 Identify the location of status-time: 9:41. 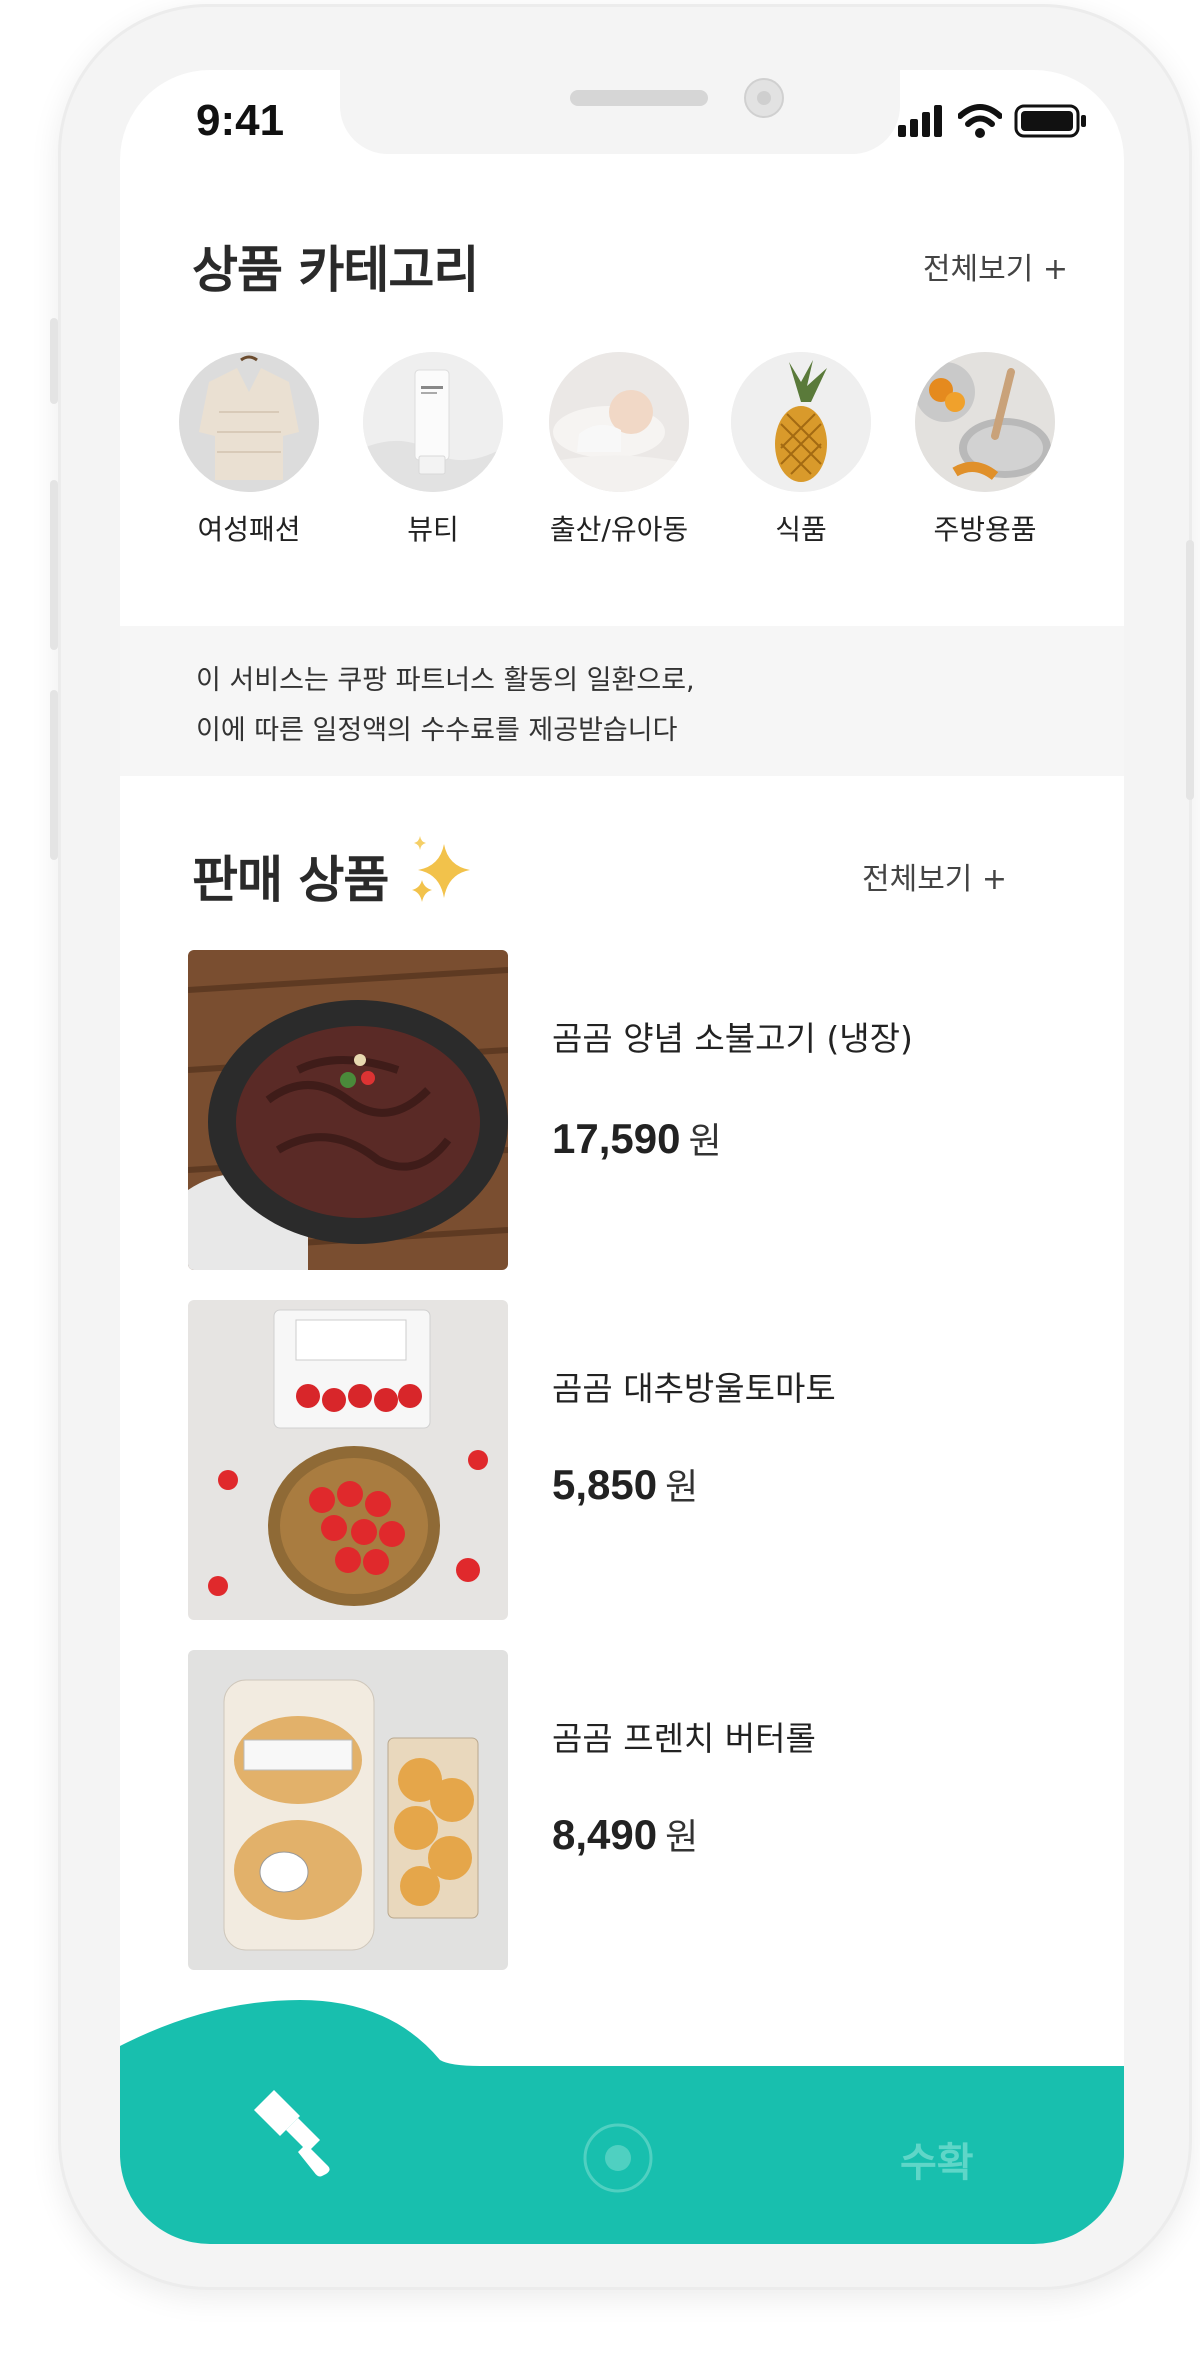
(240, 120).